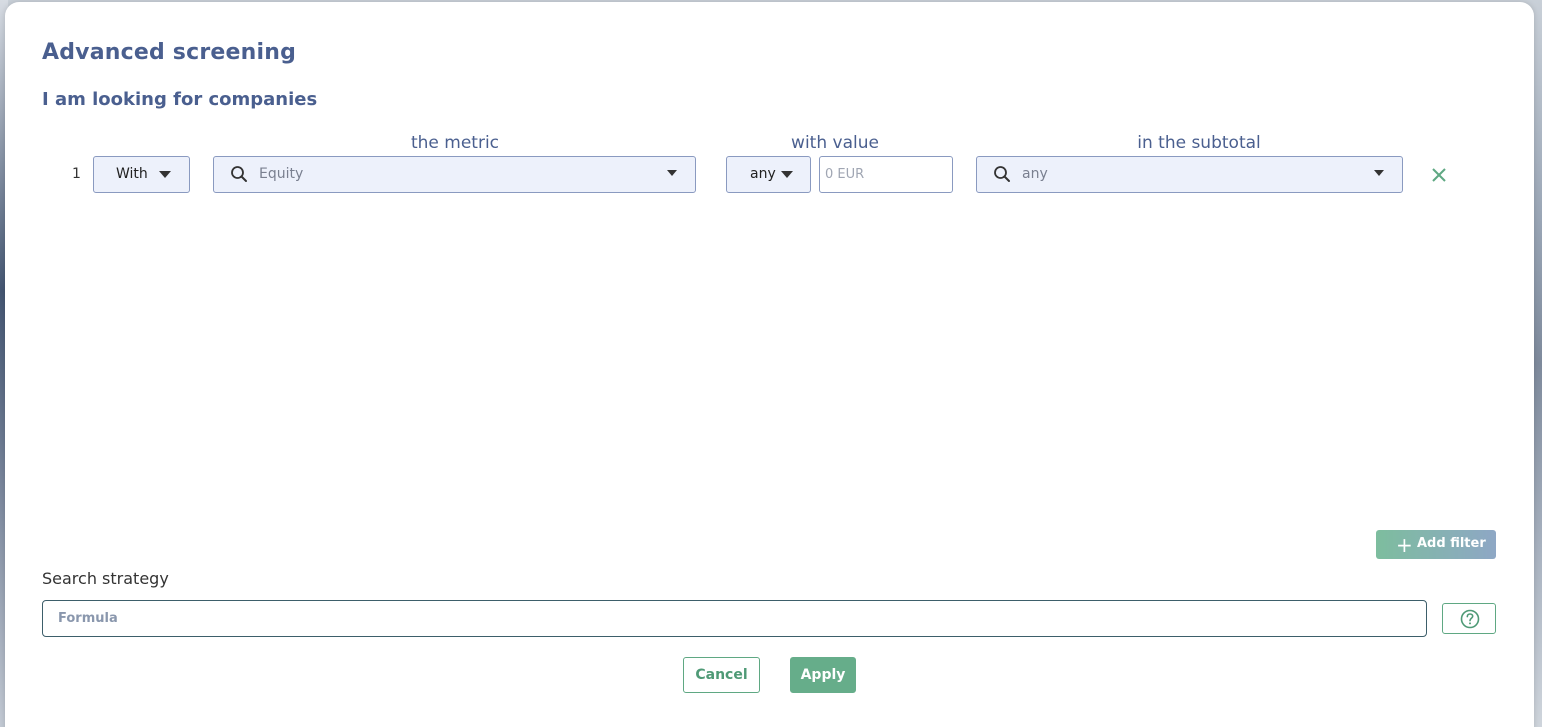  Describe the element at coordinates (1199, 143) in the screenshot. I see `column-label-subtotal: in the subtotal` at that location.